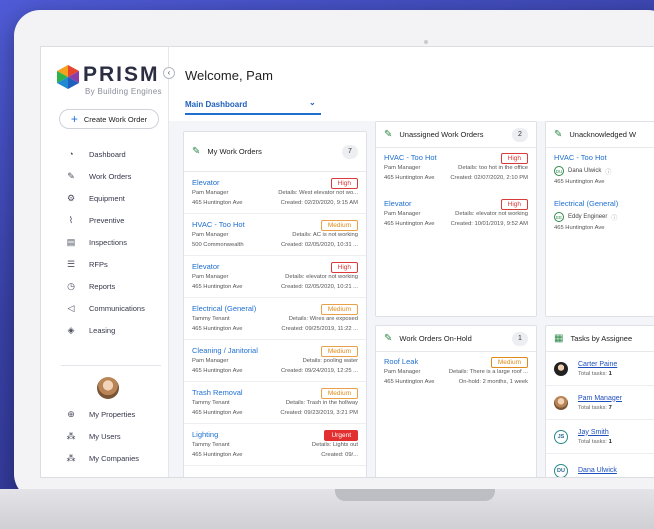 This screenshot has height=529, width=654. I want to click on sidebar-item-my-users: ⁂ My Users, so click(102, 436).